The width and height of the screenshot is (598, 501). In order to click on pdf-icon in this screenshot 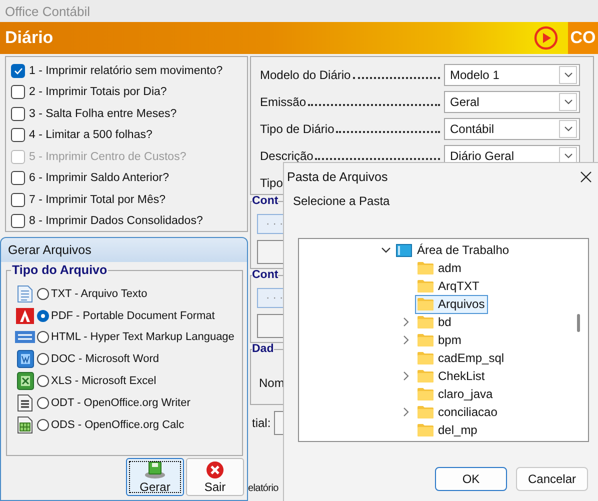, I will do `click(25, 315)`.